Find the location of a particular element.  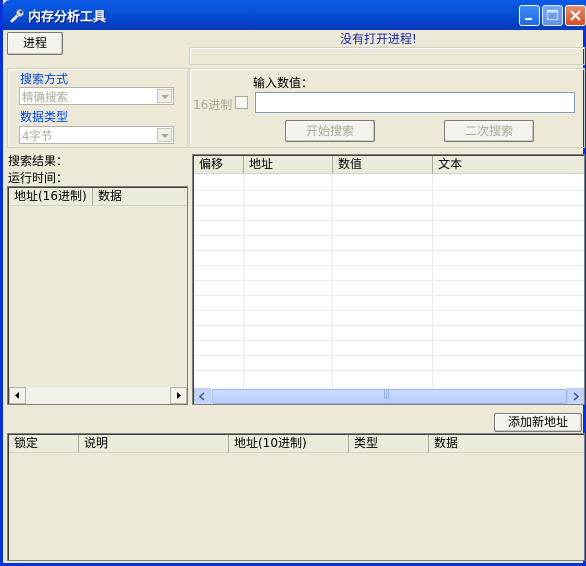

col-header-lock: 锁定 is located at coordinates (44, 444).